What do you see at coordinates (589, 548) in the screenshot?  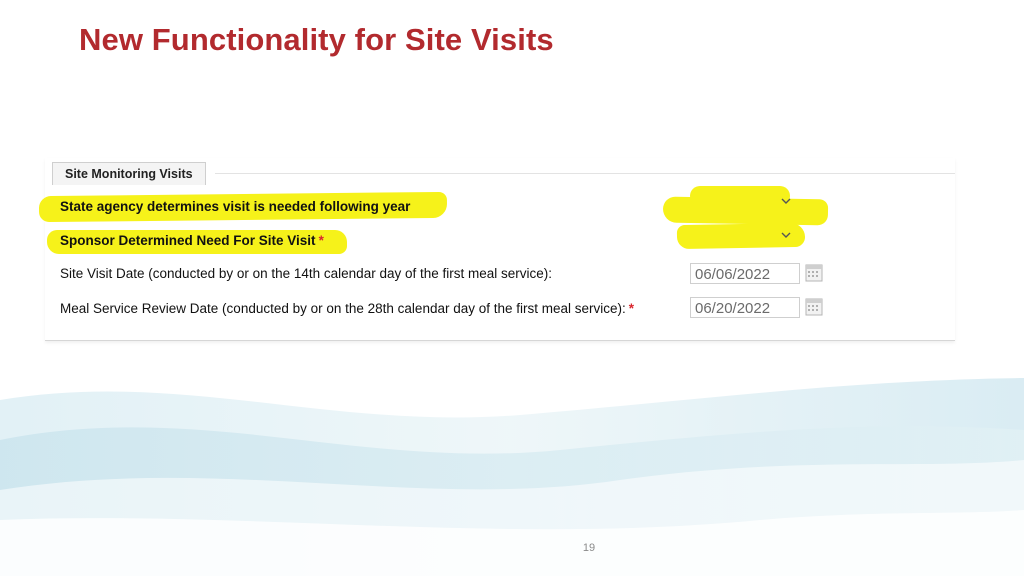 I see `page-number: 19` at bounding box center [589, 548].